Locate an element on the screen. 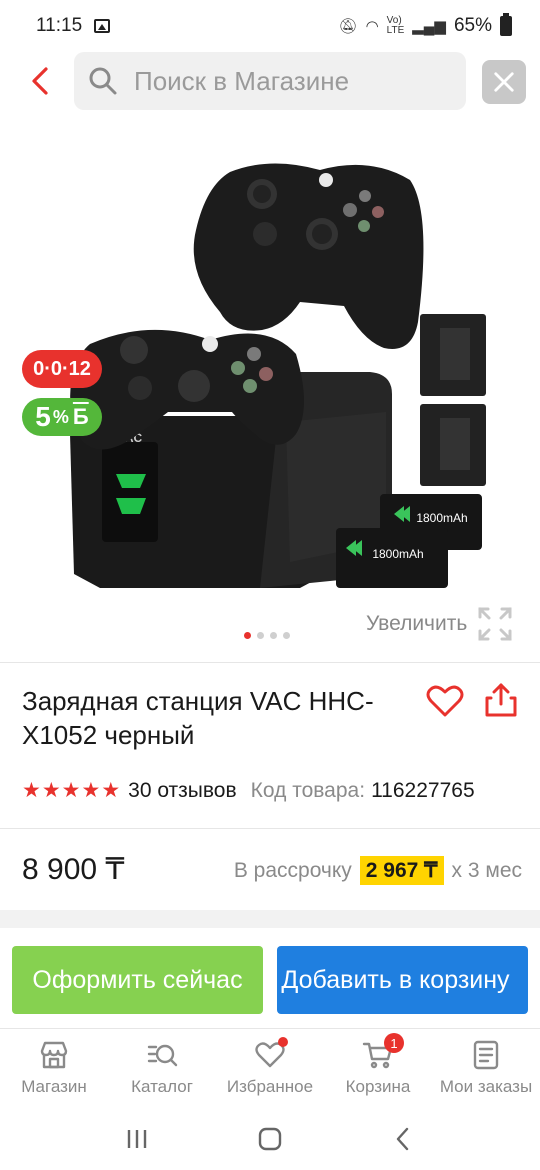  battery-icon is located at coordinates (506, 24).